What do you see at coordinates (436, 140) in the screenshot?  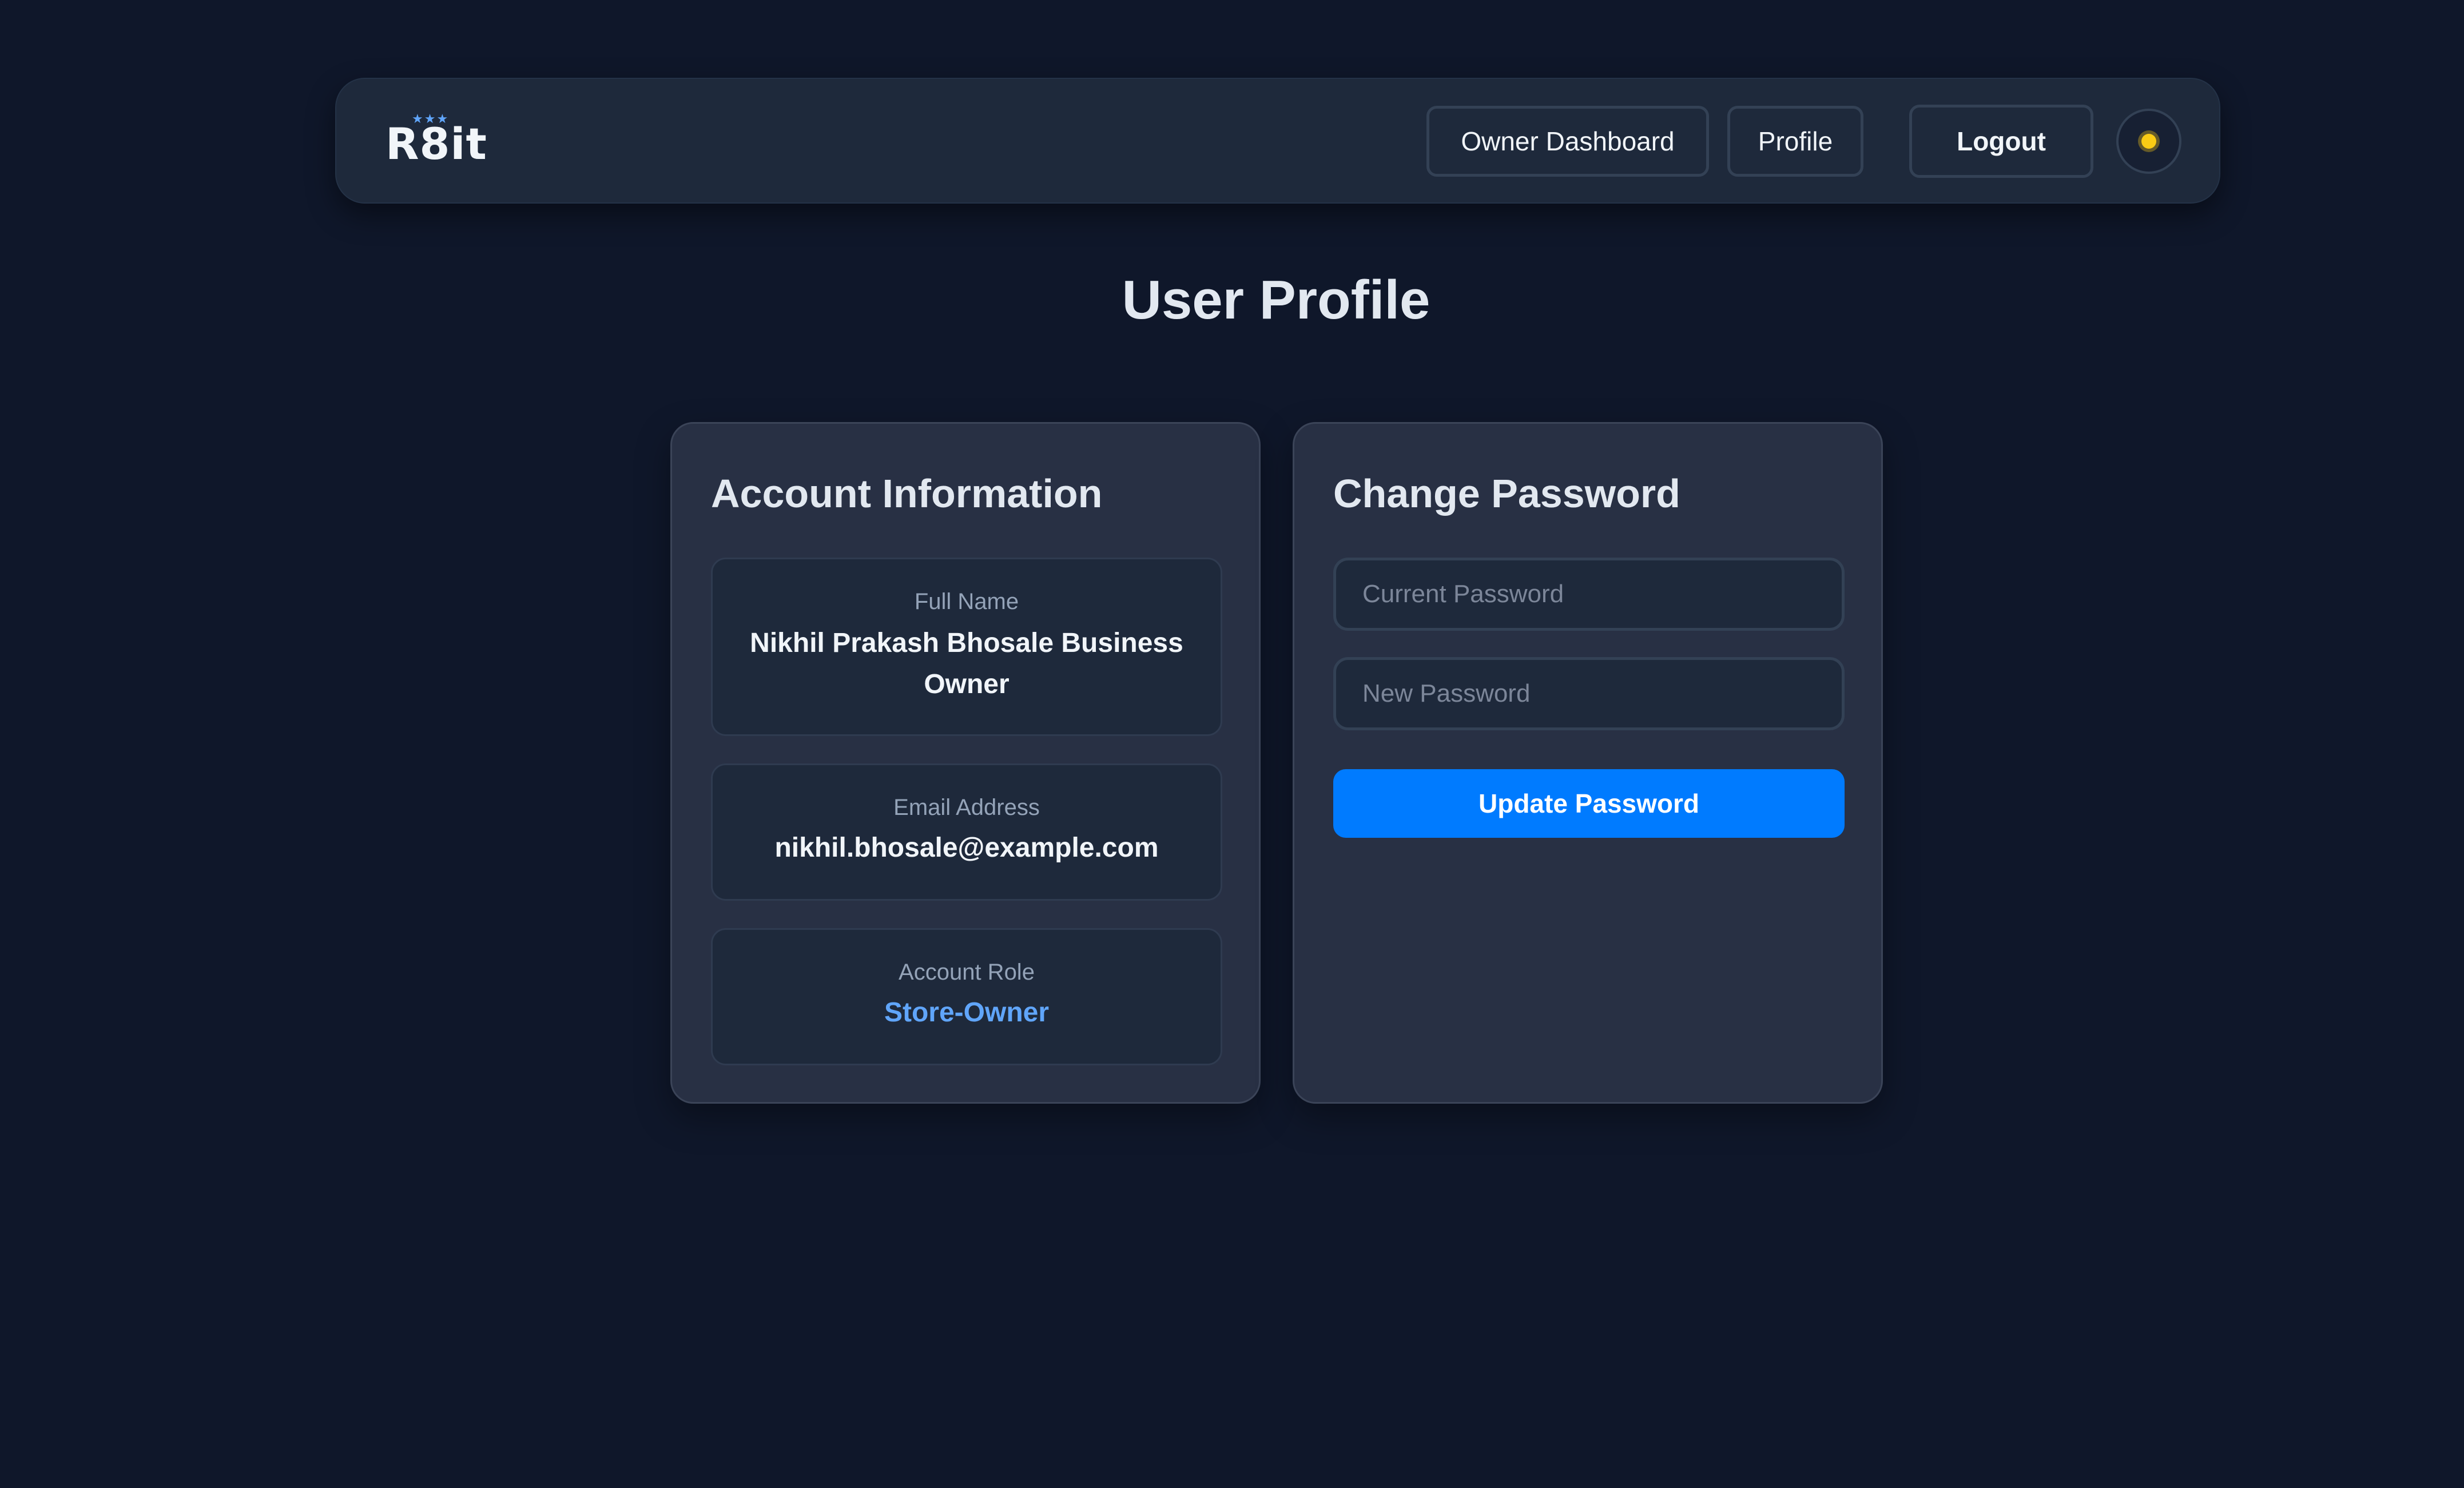 I see `brand-logo: ★★★ R8it` at bounding box center [436, 140].